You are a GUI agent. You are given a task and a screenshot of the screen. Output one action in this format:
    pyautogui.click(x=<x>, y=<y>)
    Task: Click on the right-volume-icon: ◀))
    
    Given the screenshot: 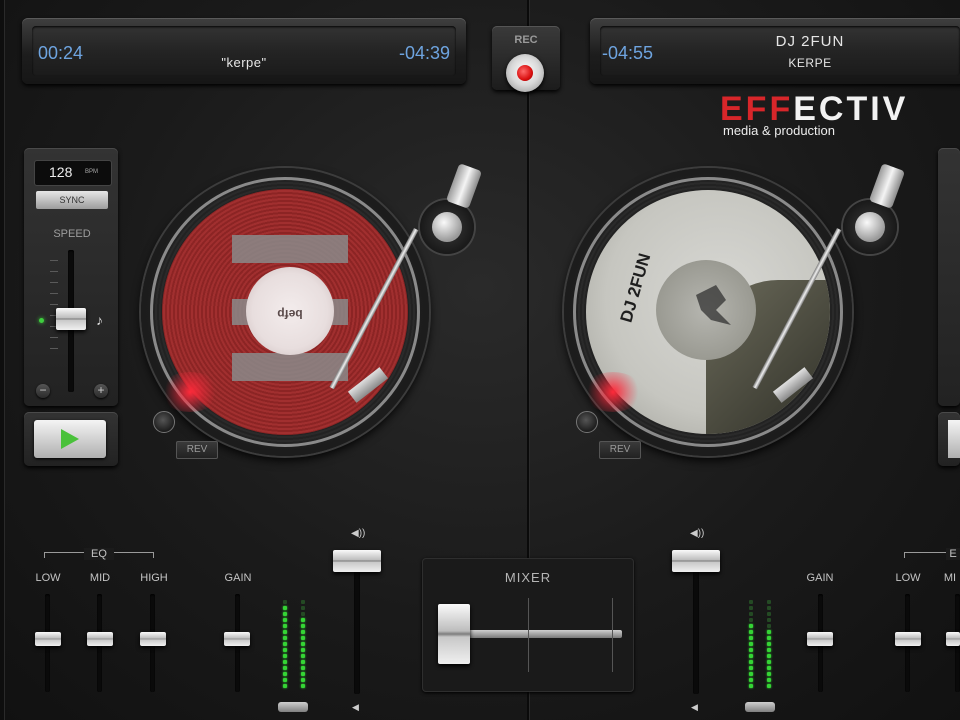 What is the action you would take?
    pyautogui.click(x=697, y=533)
    